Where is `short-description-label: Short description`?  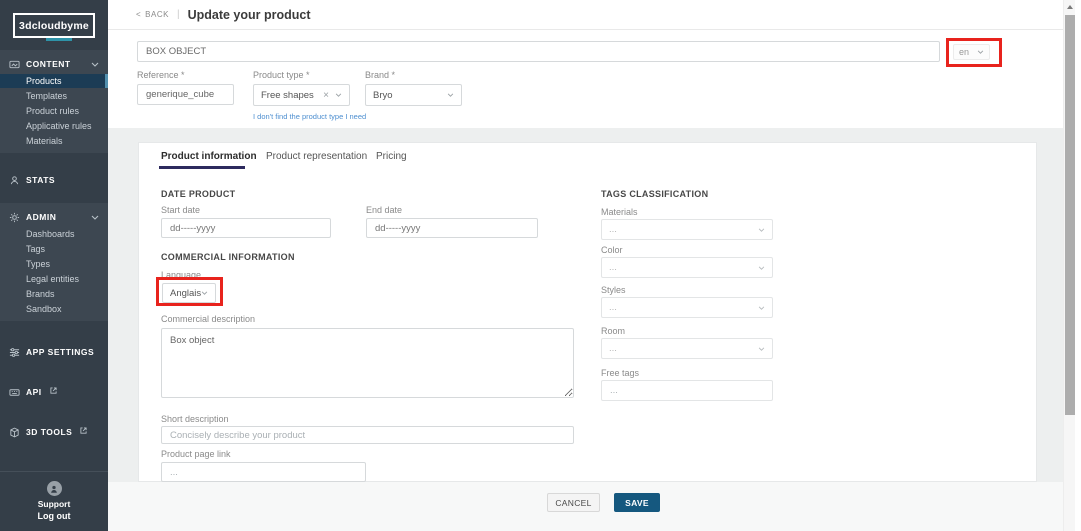 short-description-label: Short description is located at coordinates (195, 419).